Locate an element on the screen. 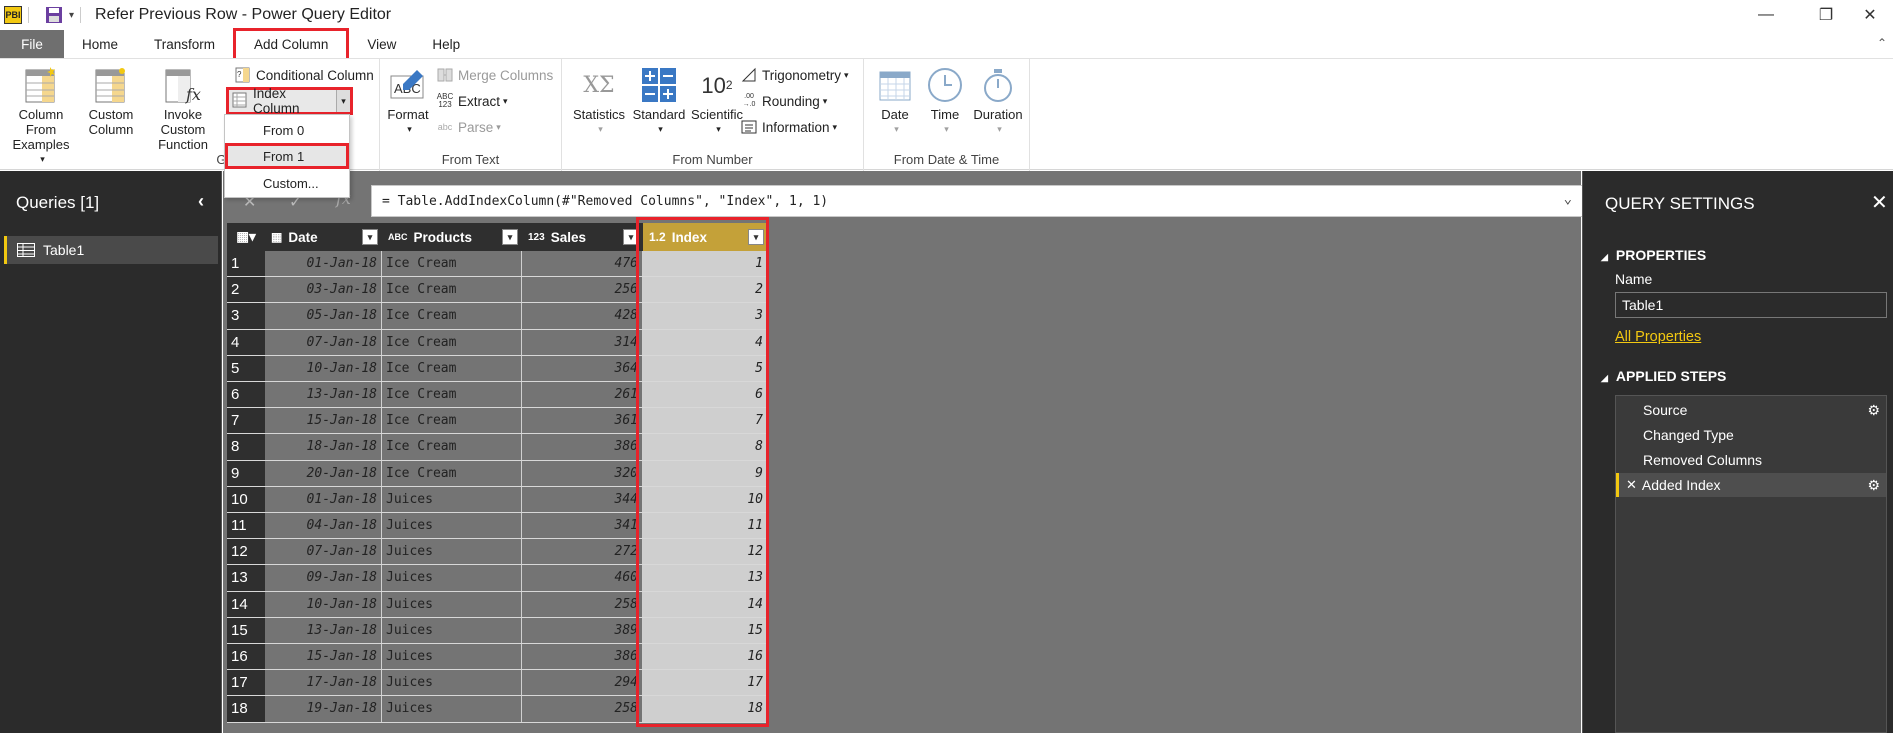  close-settings-icon: ✕ is located at coordinates (1879, 202).